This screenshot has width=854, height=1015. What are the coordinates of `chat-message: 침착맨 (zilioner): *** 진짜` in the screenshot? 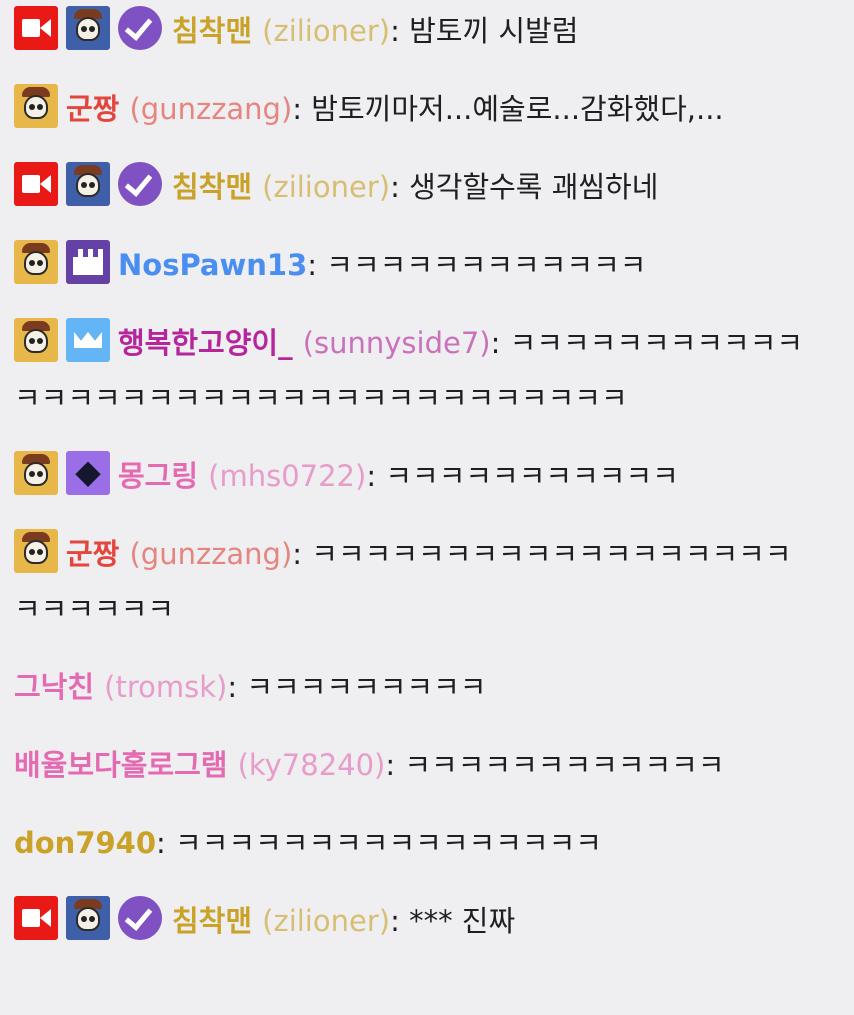 It's located at (414, 933).